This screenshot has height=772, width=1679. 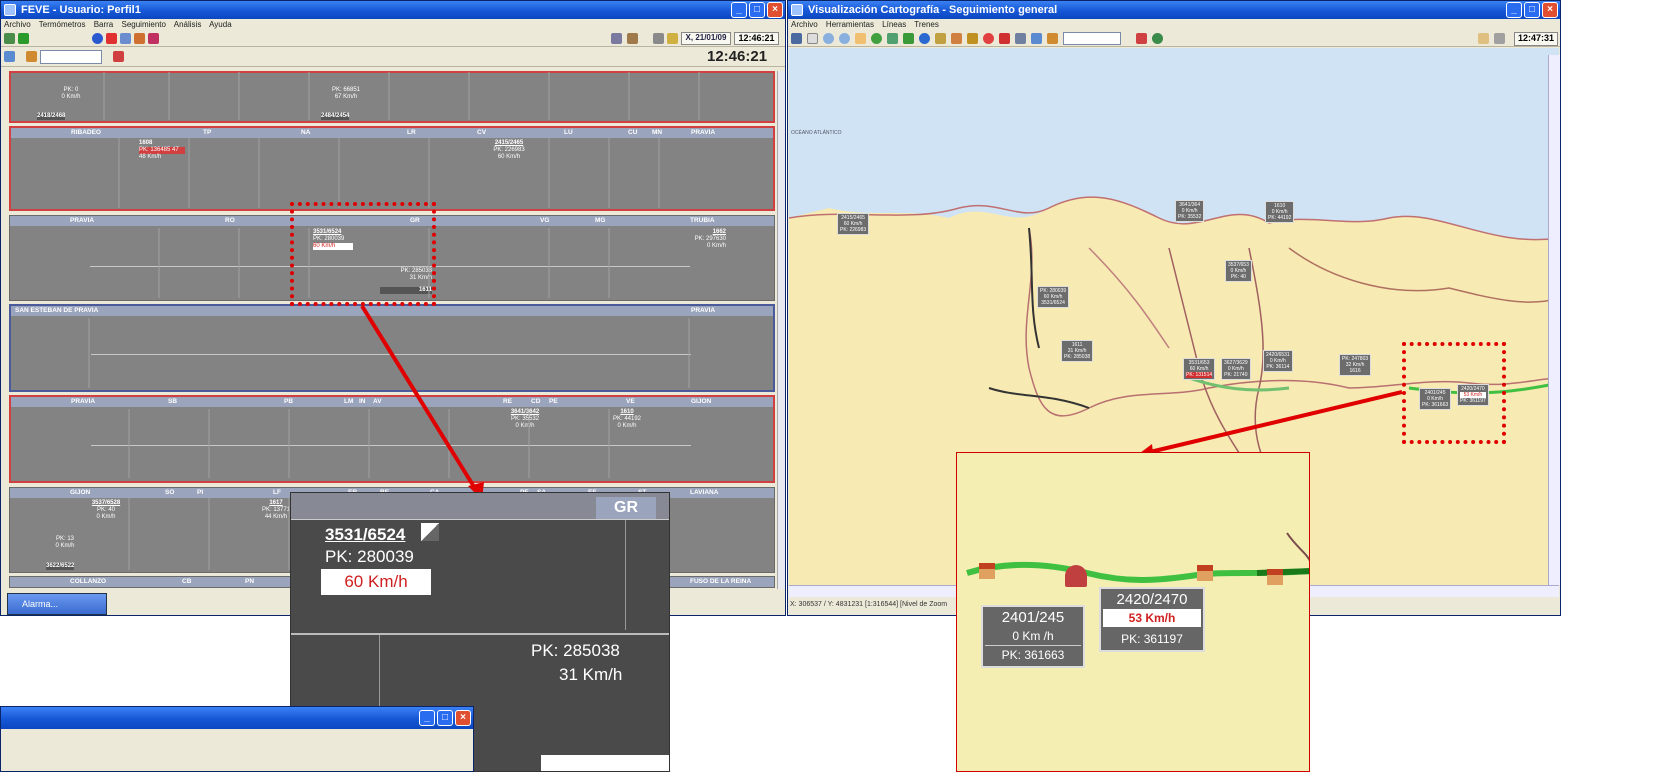 What do you see at coordinates (1152, 619) in the screenshot?
I see `zoom-map-label-b: 2420/2470 53 Km/h PK: 361197` at bounding box center [1152, 619].